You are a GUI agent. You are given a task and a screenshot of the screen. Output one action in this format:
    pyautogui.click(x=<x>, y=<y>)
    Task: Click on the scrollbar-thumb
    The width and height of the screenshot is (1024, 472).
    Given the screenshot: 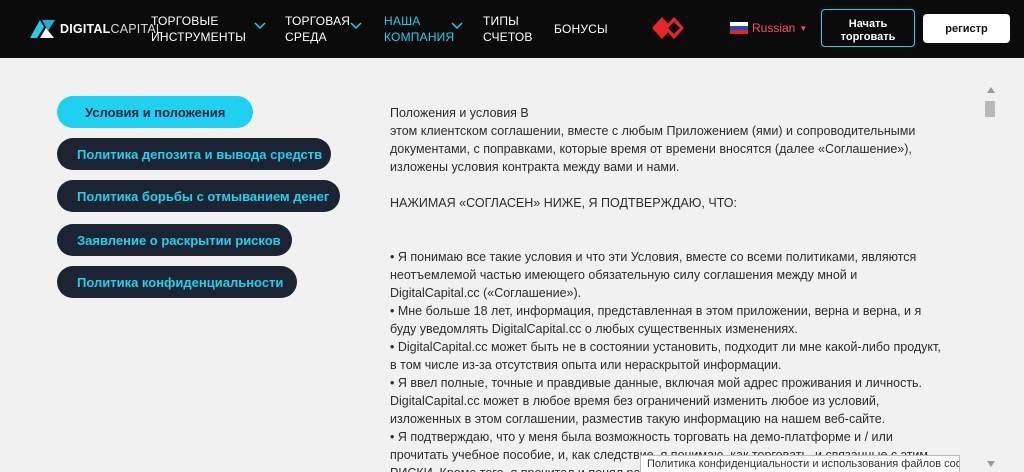 What is the action you would take?
    pyautogui.click(x=990, y=109)
    